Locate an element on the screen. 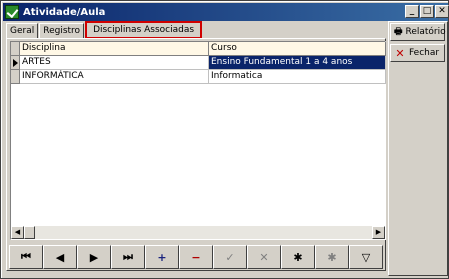  minimize-button: _ is located at coordinates (412, 11).